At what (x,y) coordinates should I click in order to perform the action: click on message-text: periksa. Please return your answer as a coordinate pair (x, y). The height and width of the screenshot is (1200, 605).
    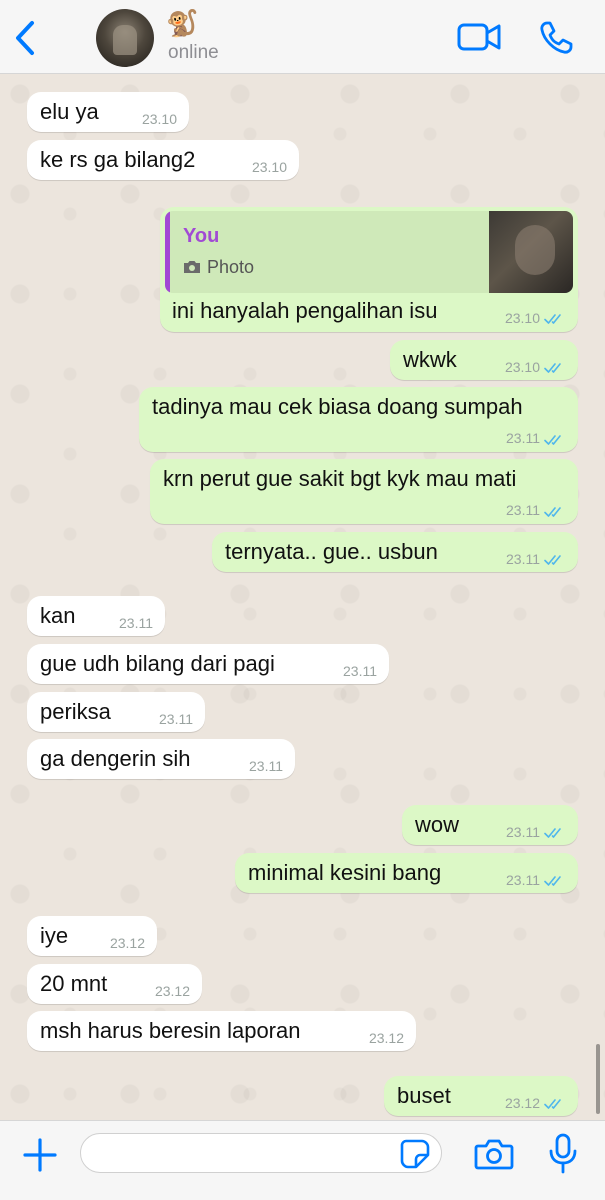
    Looking at the image, I should click on (75, 711).